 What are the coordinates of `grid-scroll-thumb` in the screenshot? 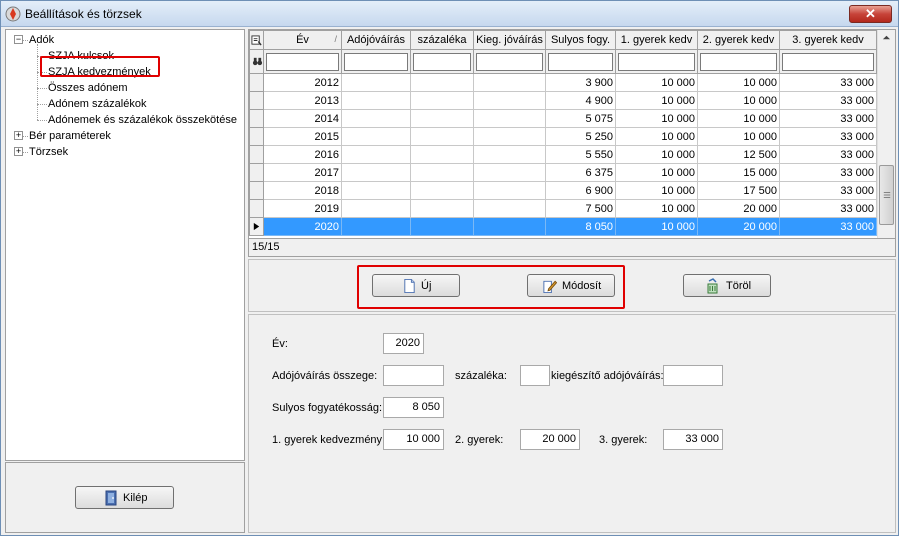 It's located at (886, 195).